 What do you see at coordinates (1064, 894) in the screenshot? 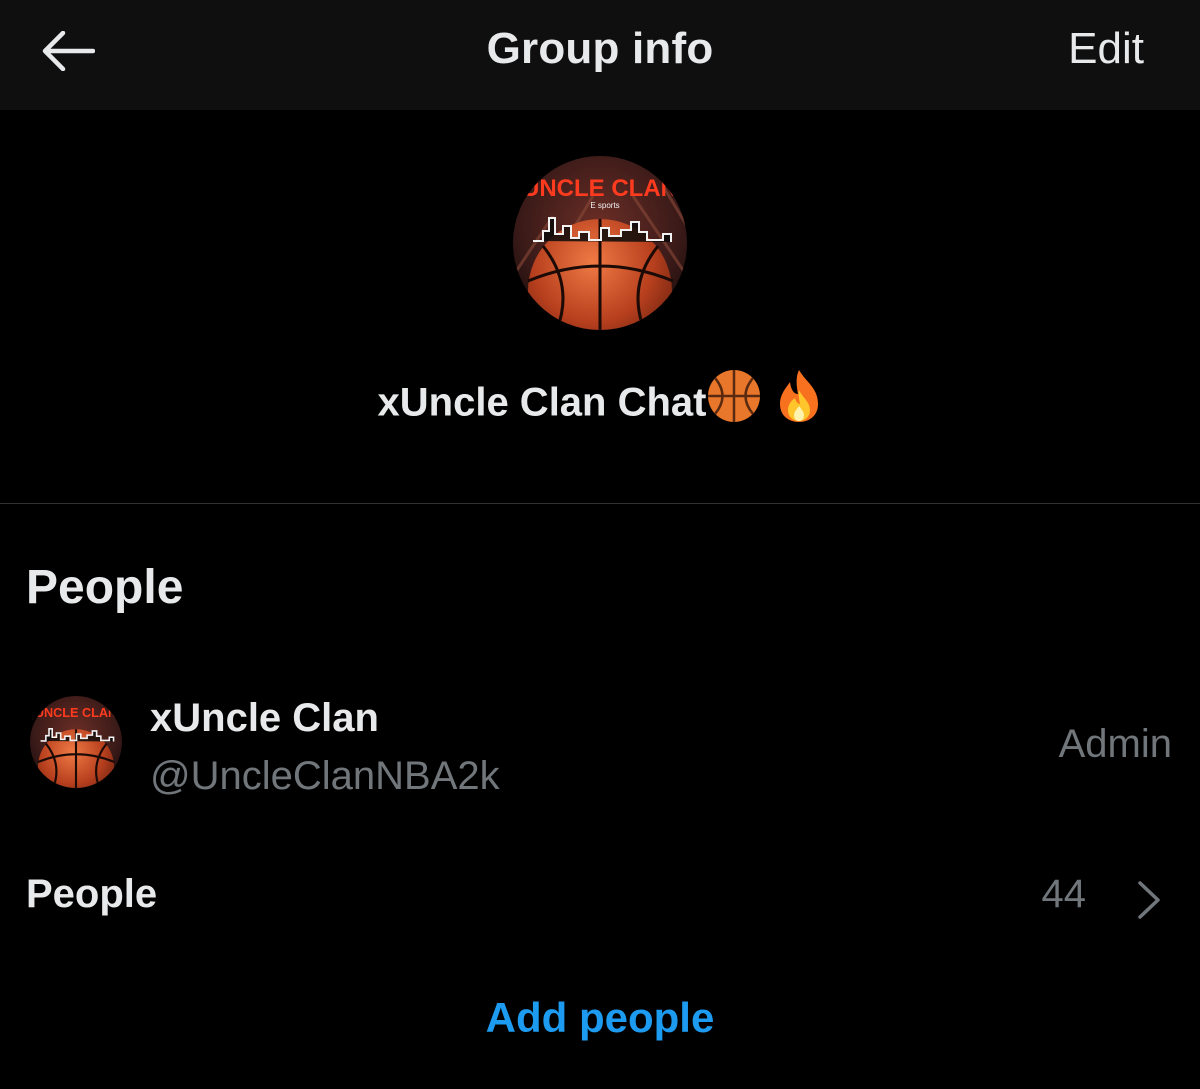
I see `people-count: 44` at bounding box center [1064, 894].